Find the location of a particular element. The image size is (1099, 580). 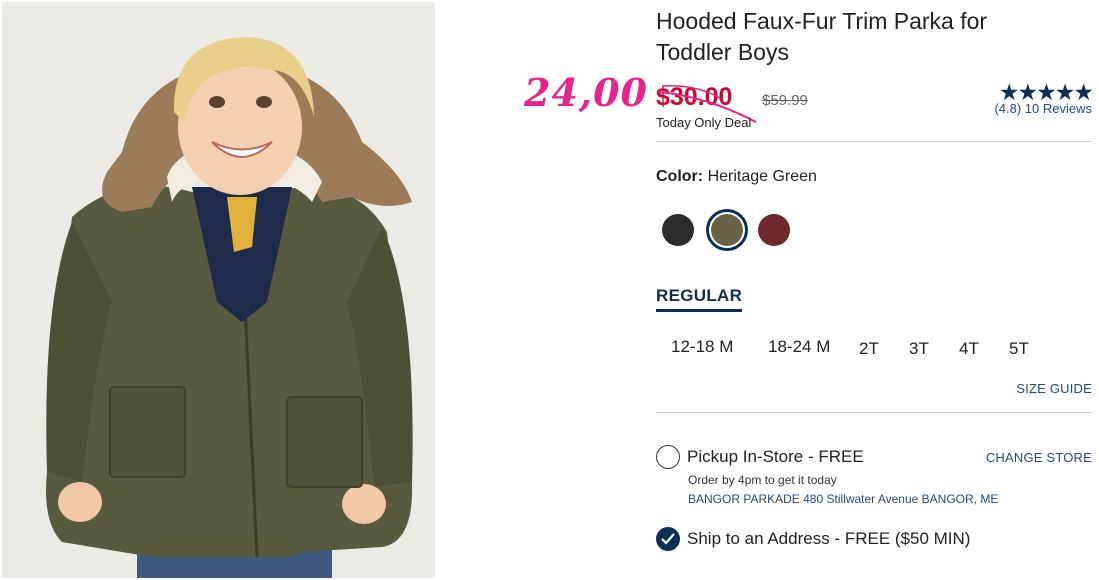

color-swatch-burgundy is located at coordinates (774, 230).